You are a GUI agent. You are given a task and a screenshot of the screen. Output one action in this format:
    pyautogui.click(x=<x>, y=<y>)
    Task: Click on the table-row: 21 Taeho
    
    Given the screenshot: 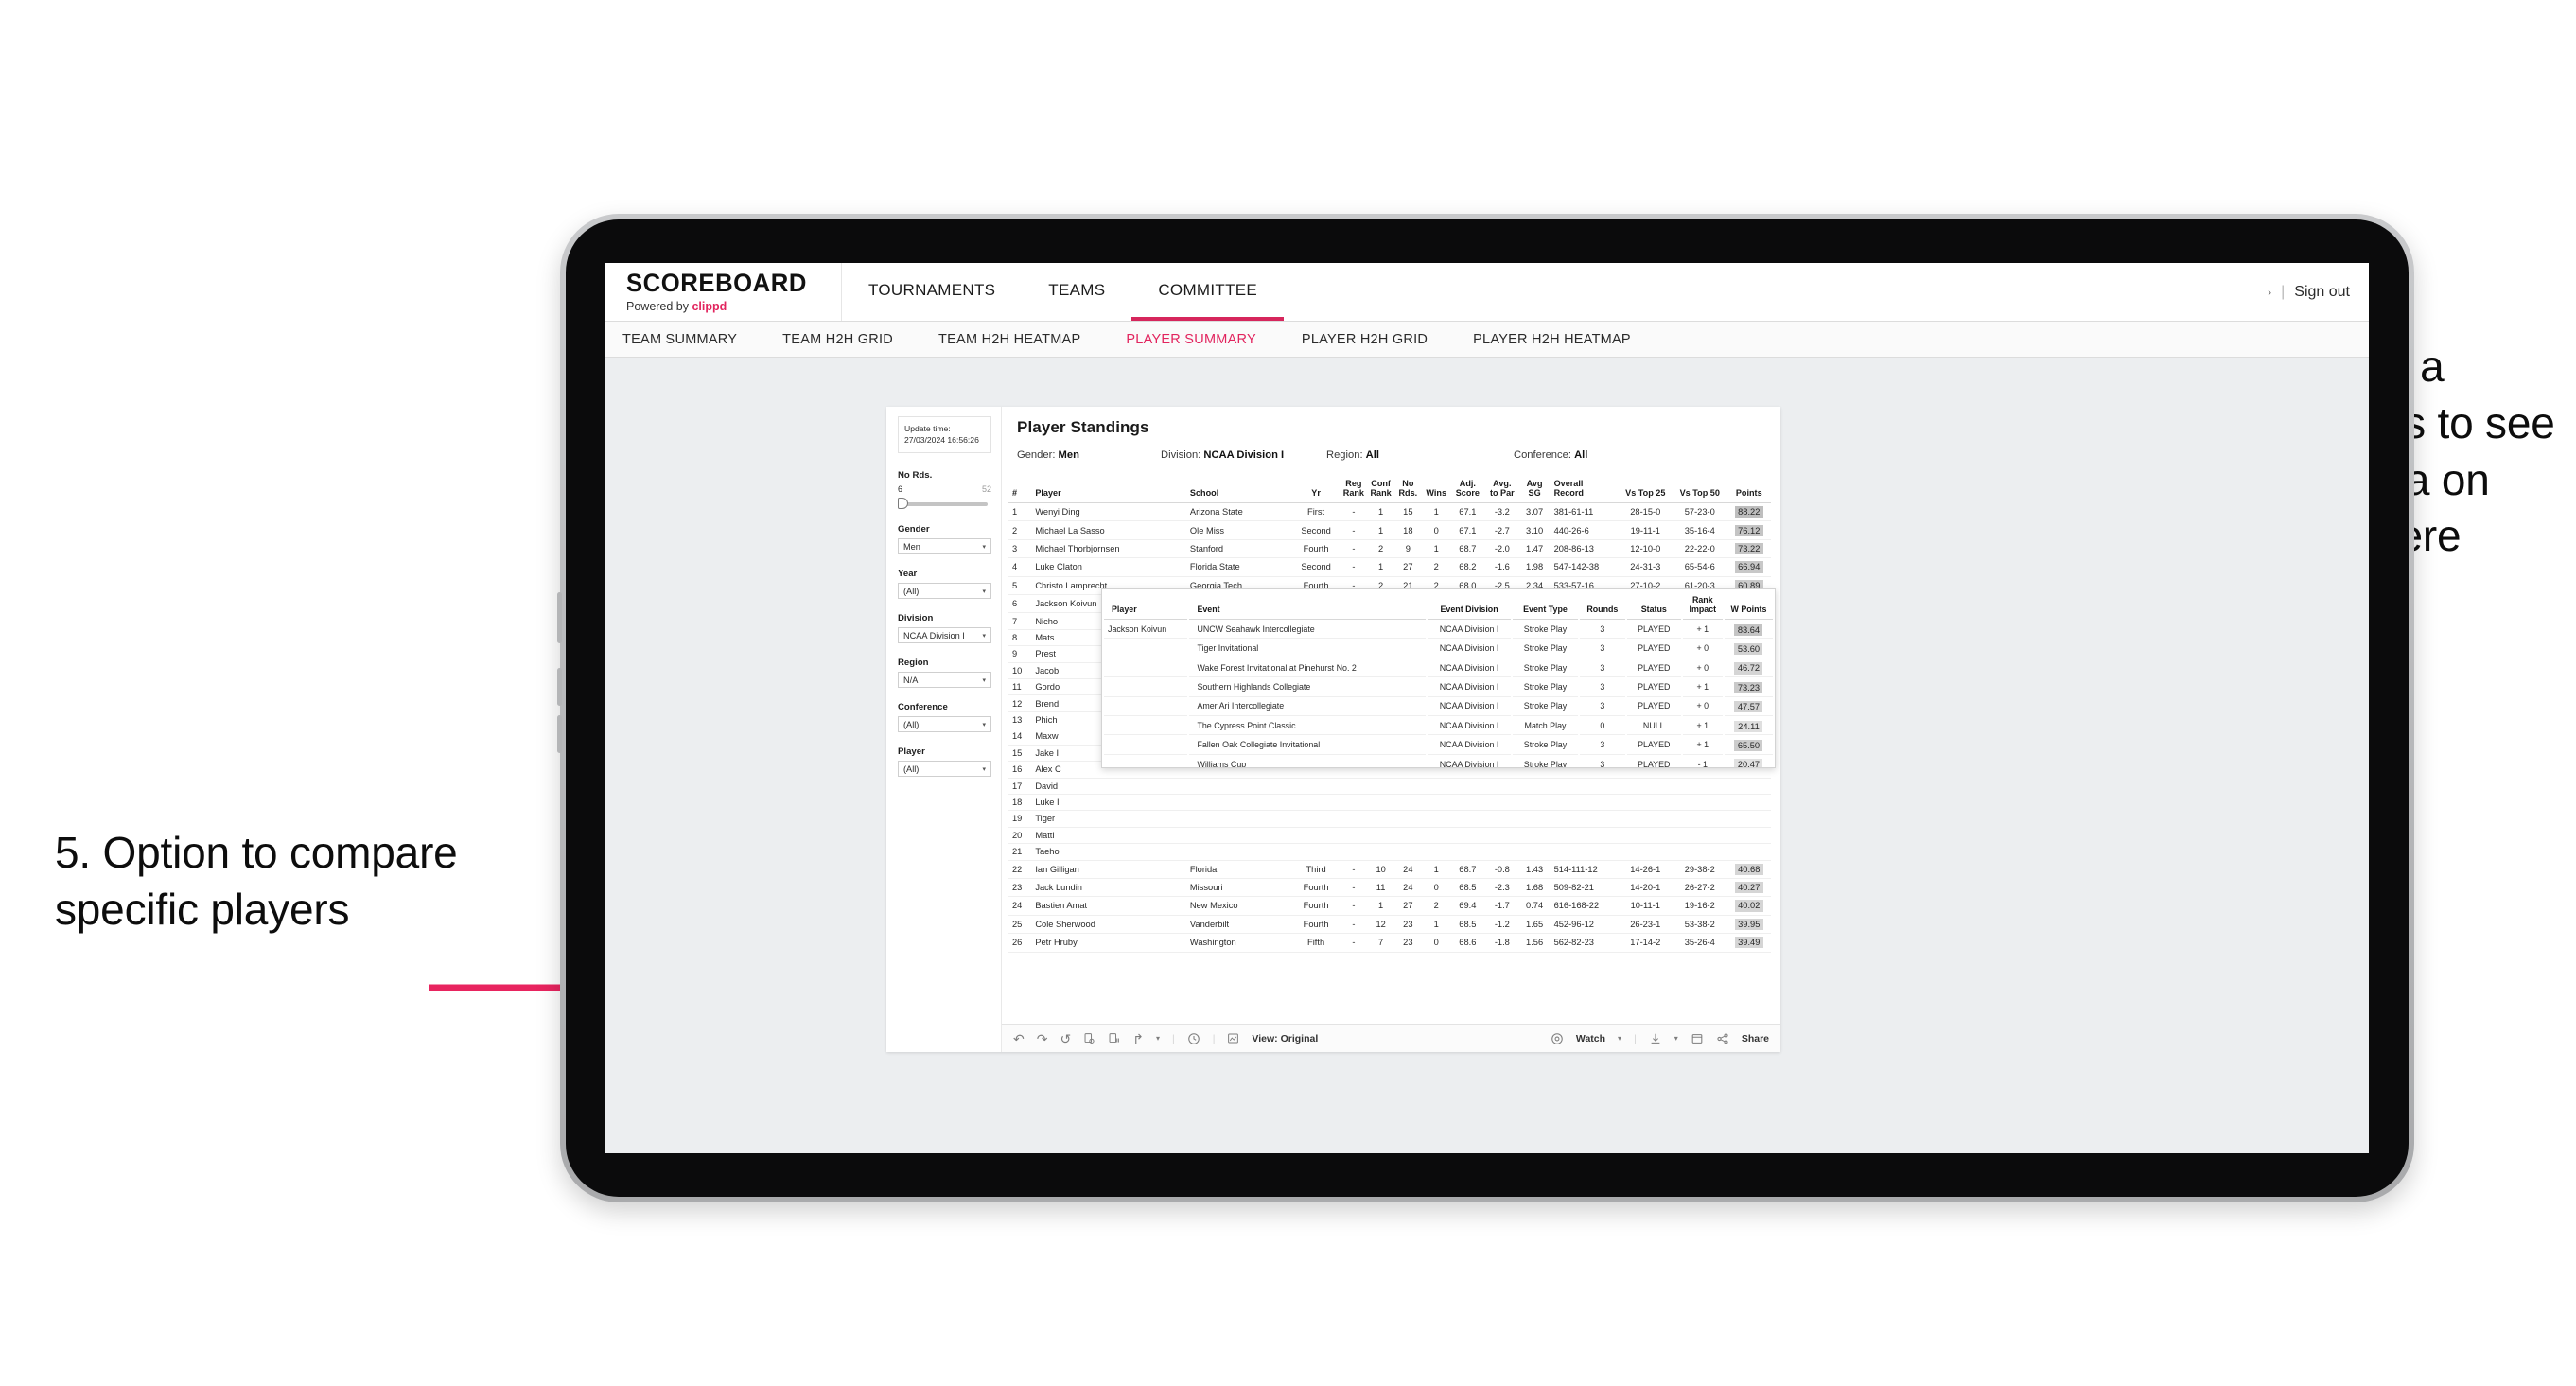 What is the action you would take?
    pyautogui.click(x=1390, y=852)
    